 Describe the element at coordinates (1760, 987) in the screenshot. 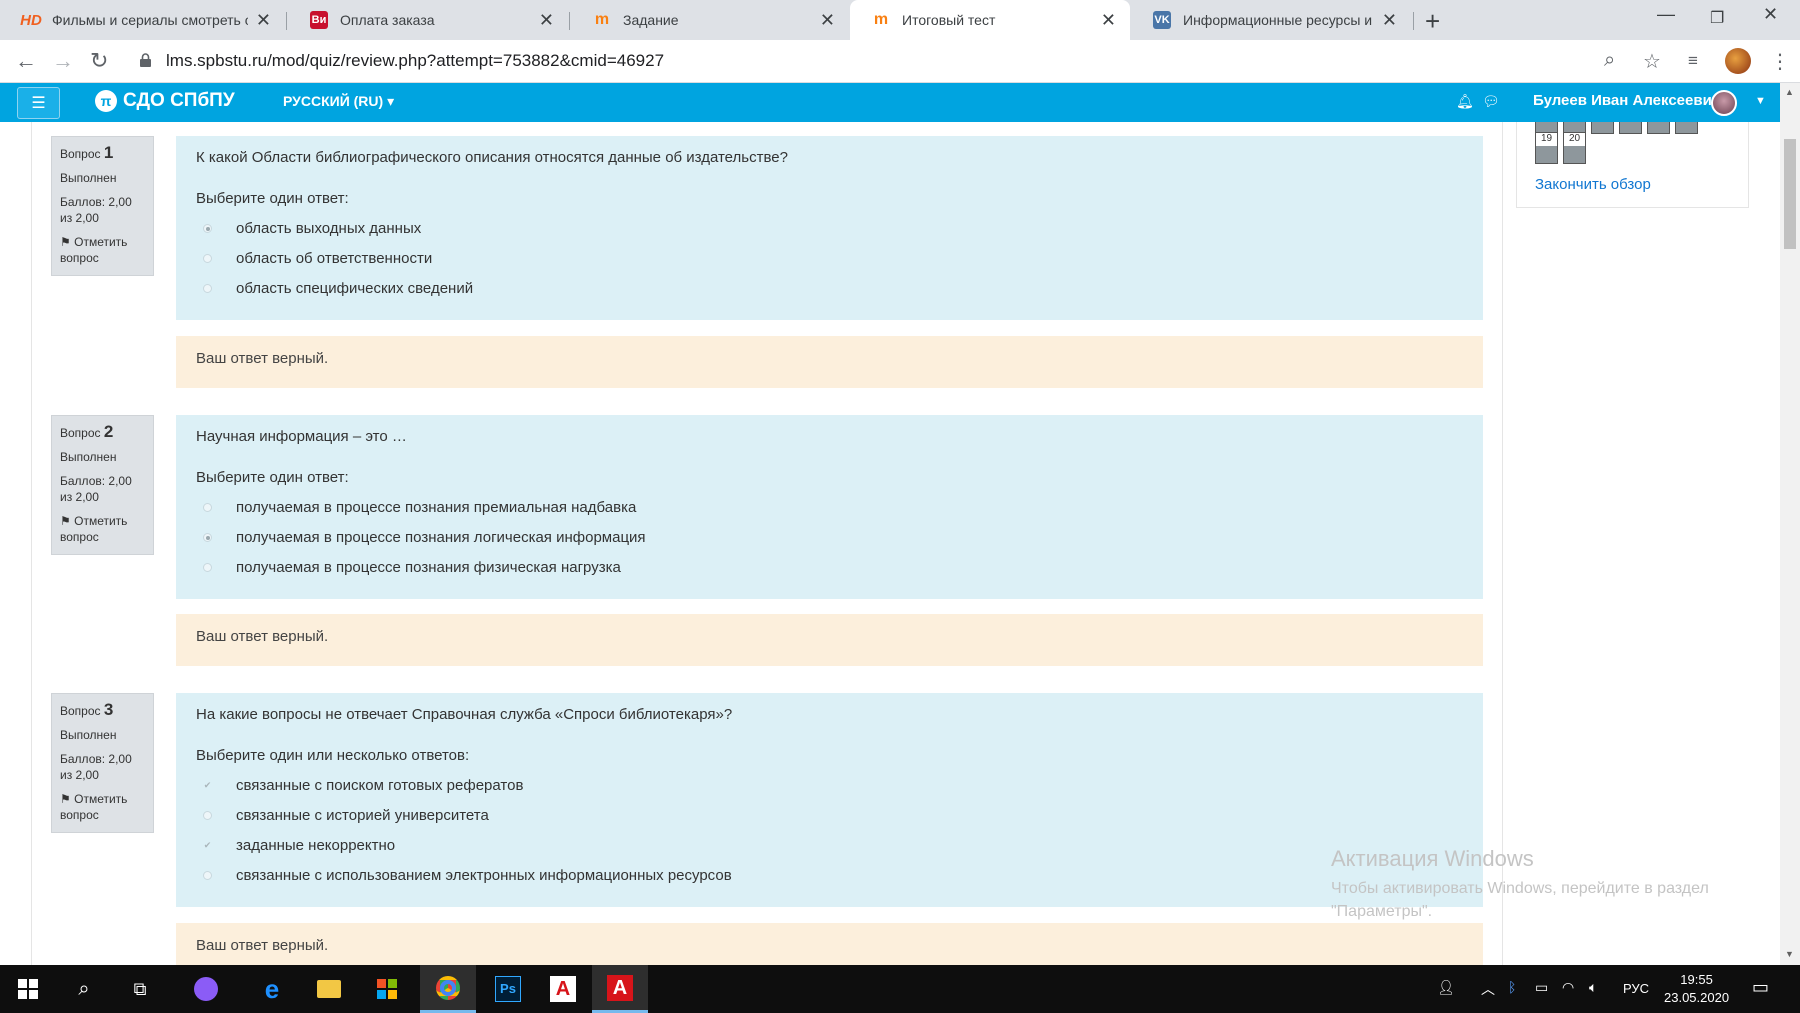

I see `action-center-icon: ▭` at that location.